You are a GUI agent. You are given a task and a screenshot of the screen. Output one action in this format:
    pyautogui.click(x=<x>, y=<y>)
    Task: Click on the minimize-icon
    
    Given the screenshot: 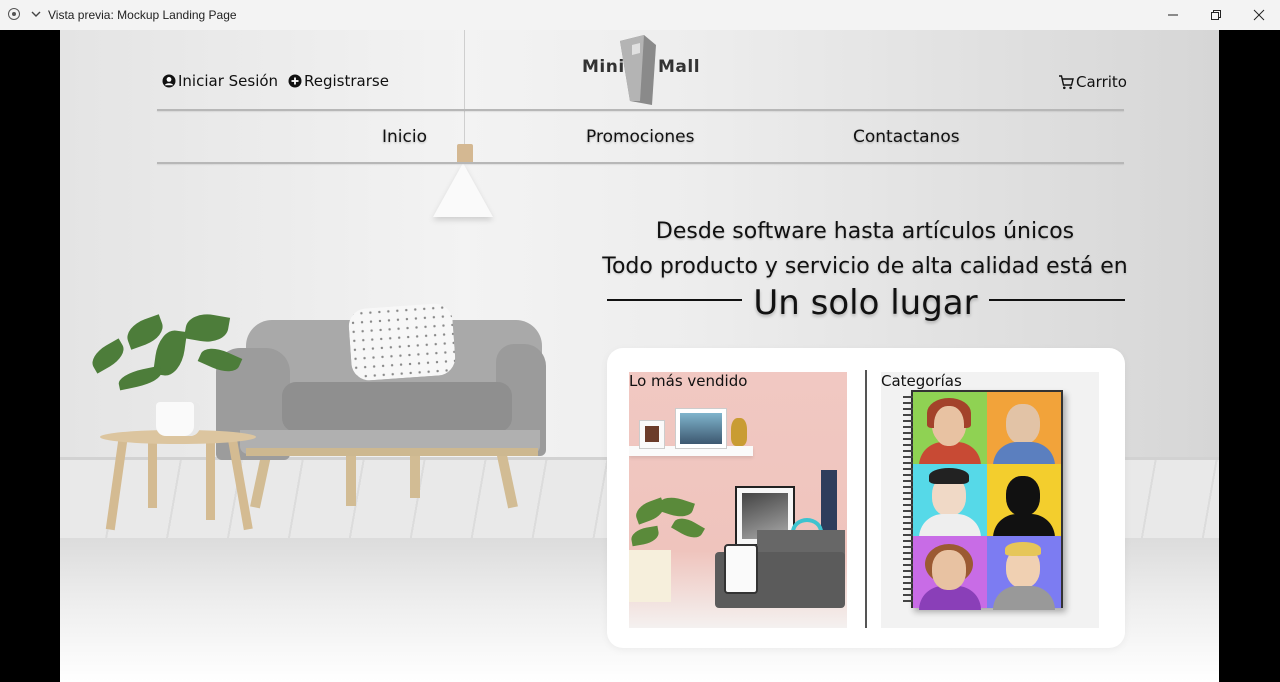 What is the action you would take?
    pyautogui.click(x=1173, y=15)
    